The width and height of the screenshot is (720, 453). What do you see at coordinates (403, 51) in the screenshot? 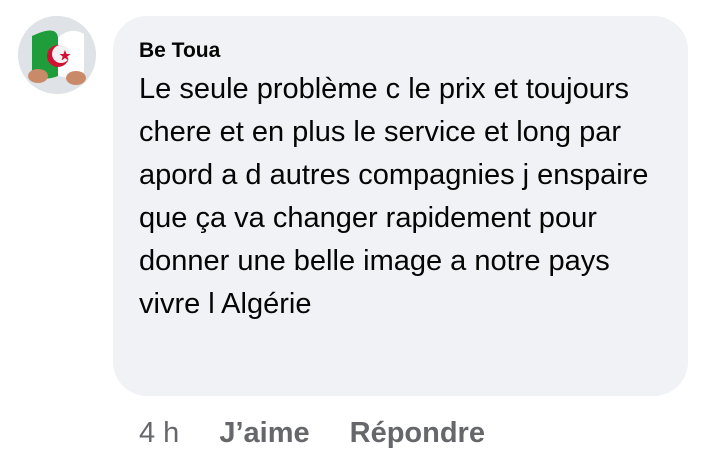
I see `comment-author: Be Toua` at bounding box center [403, 51].